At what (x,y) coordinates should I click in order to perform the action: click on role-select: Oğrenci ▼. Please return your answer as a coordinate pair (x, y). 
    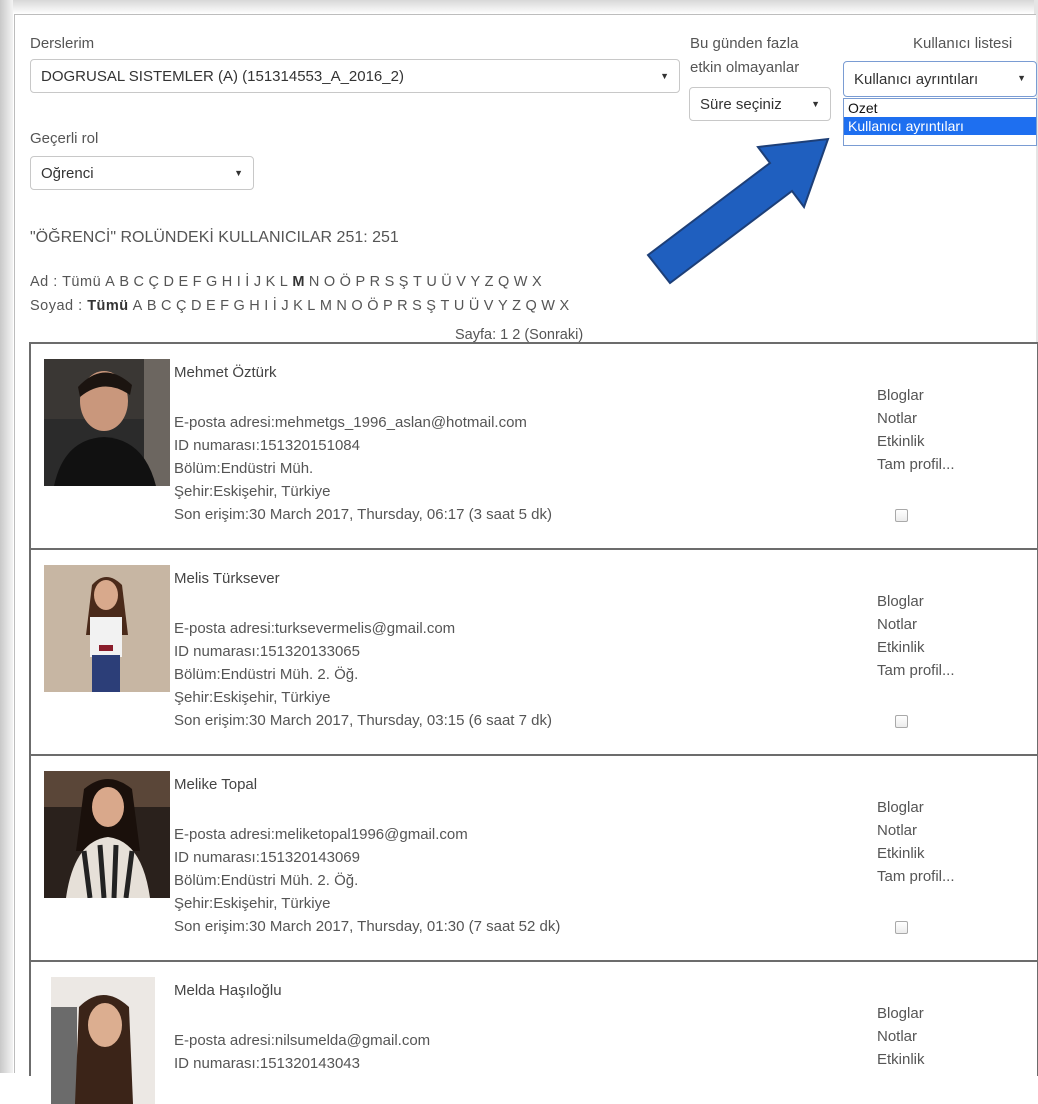
    Looking at the image, I should click on (142, 173).